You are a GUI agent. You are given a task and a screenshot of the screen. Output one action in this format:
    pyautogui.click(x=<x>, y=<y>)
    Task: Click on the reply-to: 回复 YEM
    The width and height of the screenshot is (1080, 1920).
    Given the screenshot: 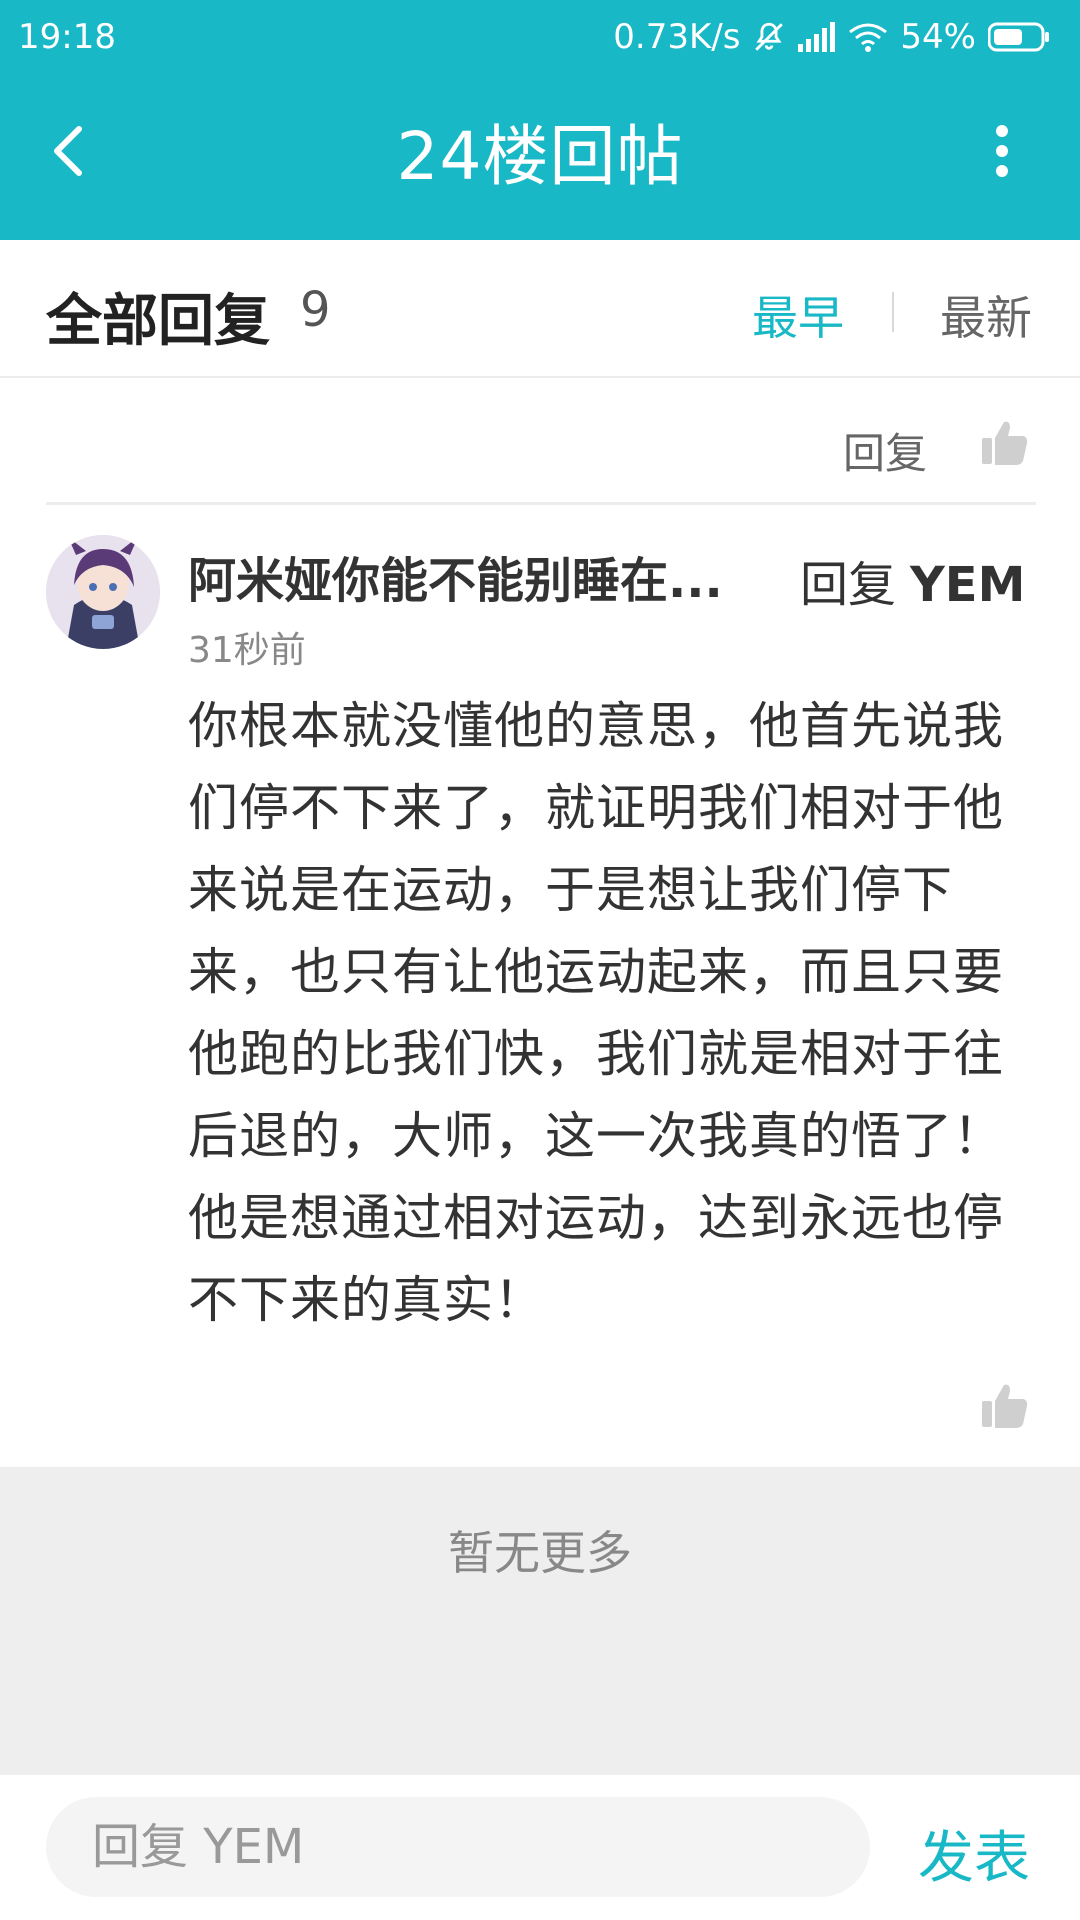 What is the action you would take?
    pyautogui.click(x=912, y=580)
    